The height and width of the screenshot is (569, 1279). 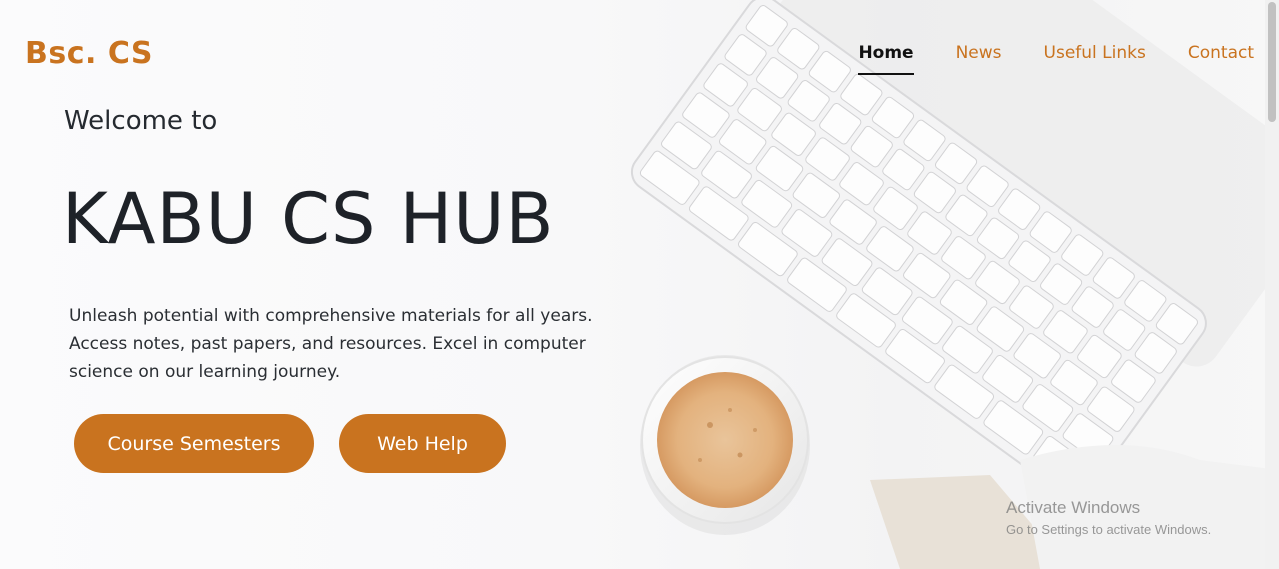 What do you see at coordinates (979, 59) in the screenshot?
I see `nav-item-news: News` at bounding box center [979, 59].